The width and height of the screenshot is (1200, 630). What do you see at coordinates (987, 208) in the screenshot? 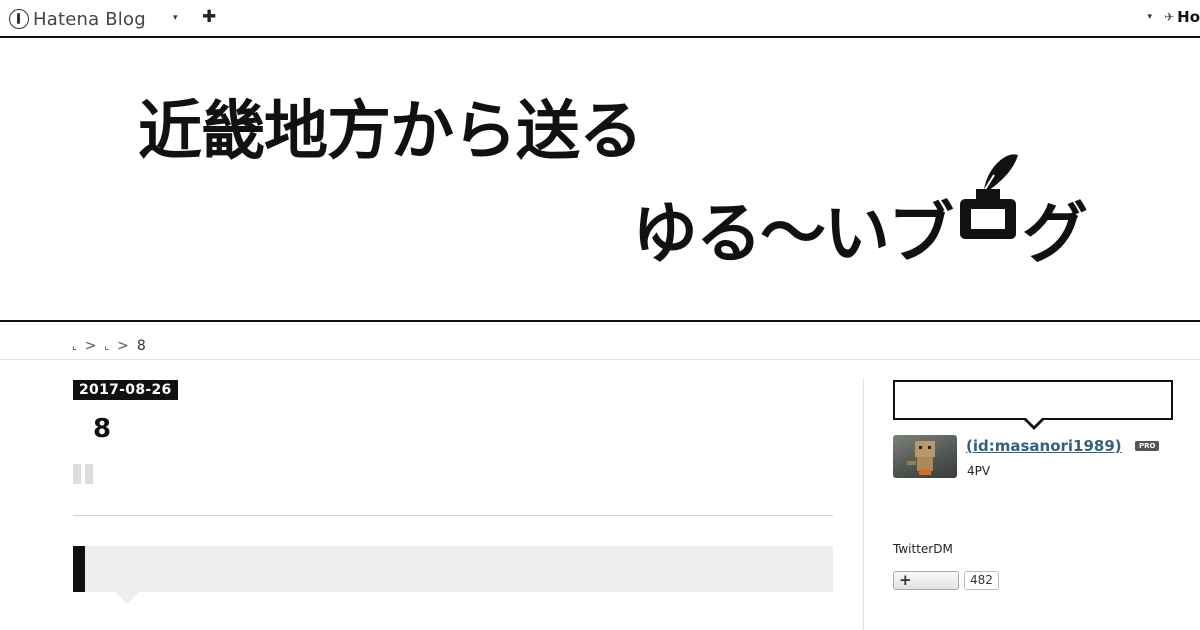
I see `ink-bottle-quill-icon` at bounding box center [987, 208].